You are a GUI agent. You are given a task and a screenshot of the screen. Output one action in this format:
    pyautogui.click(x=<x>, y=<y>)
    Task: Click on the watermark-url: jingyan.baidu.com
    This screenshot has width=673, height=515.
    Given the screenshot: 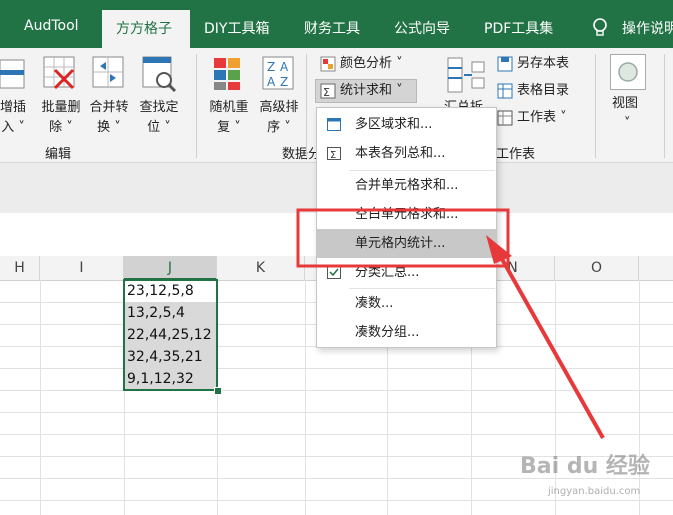 What is the action you would take?
    pyautogui.click(x=594, y=491)
    